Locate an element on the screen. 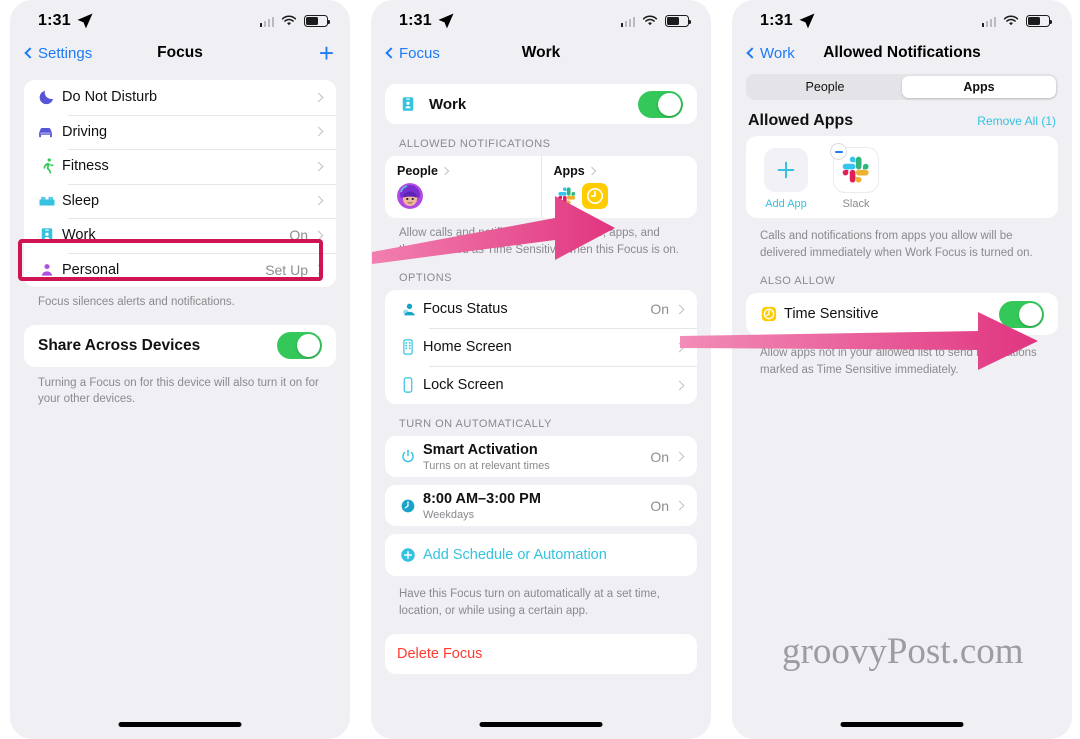 The height and width of the screenshot is (739, 1080). work-focus-toggle-row: Work is located at coordinates (541, 104).